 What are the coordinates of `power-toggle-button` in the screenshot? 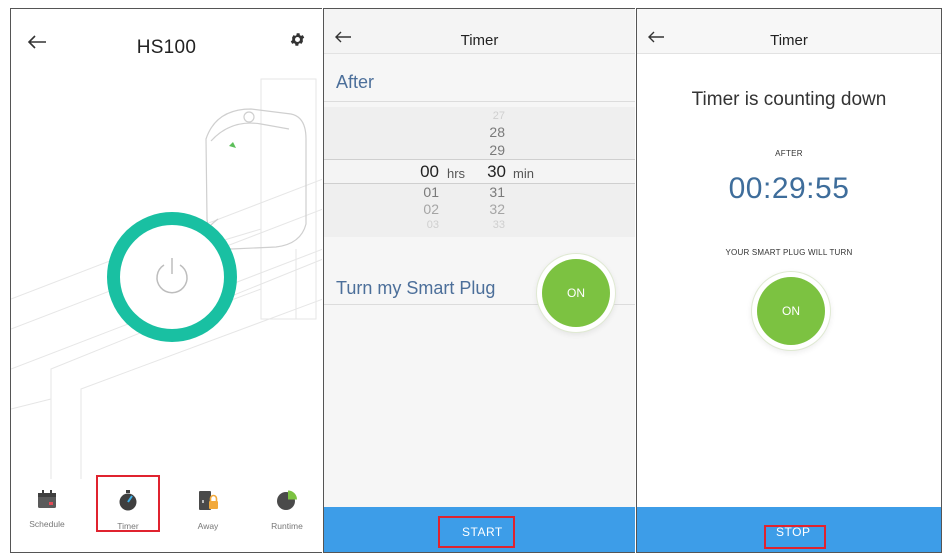 It's located at (172, 277).